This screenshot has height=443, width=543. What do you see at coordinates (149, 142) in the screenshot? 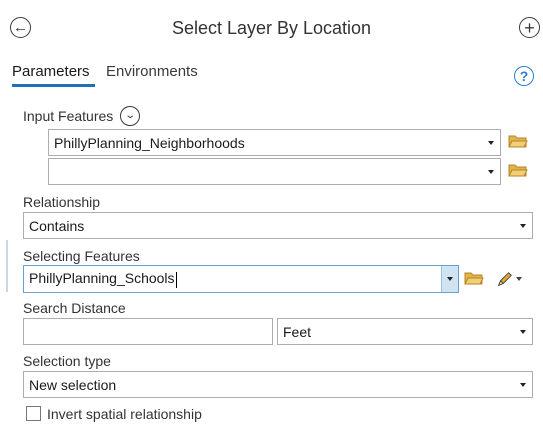
I see `input-features-value-1: PhillyPlanning_Neighborhoods` at bounding box center [149, 142].